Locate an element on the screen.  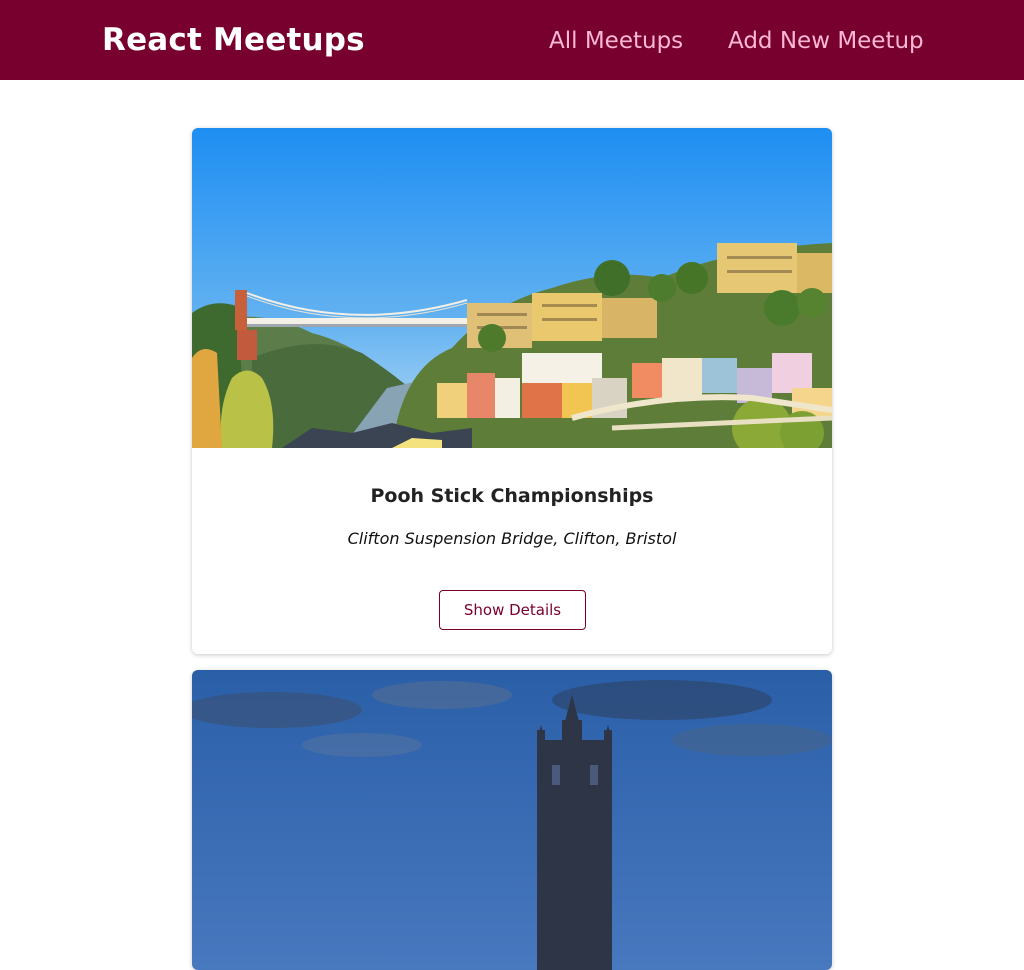
nav-all-meetups: All Meetups is located at coordinates (616, 41).